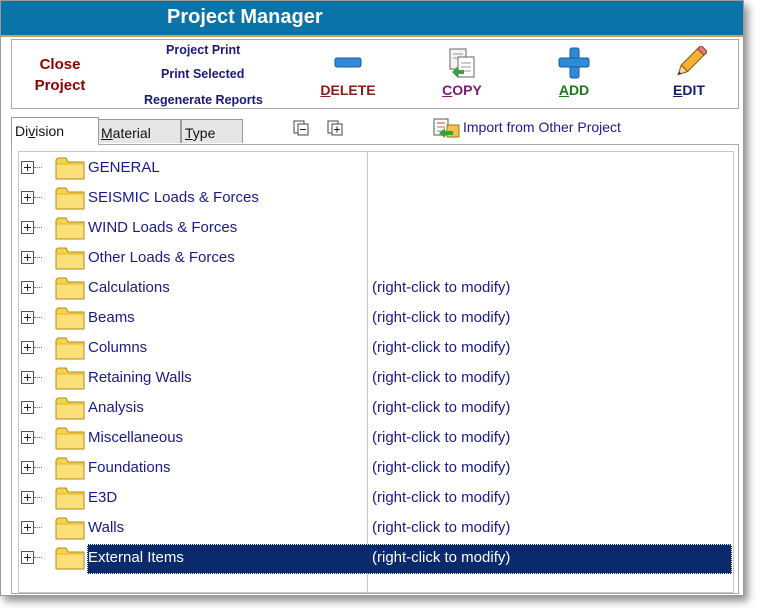 The image size is (759, 608). Describe the element at coordinates (136, 437) in the screenshot. I see `tree-item-name: Miscellaneous` at that location.